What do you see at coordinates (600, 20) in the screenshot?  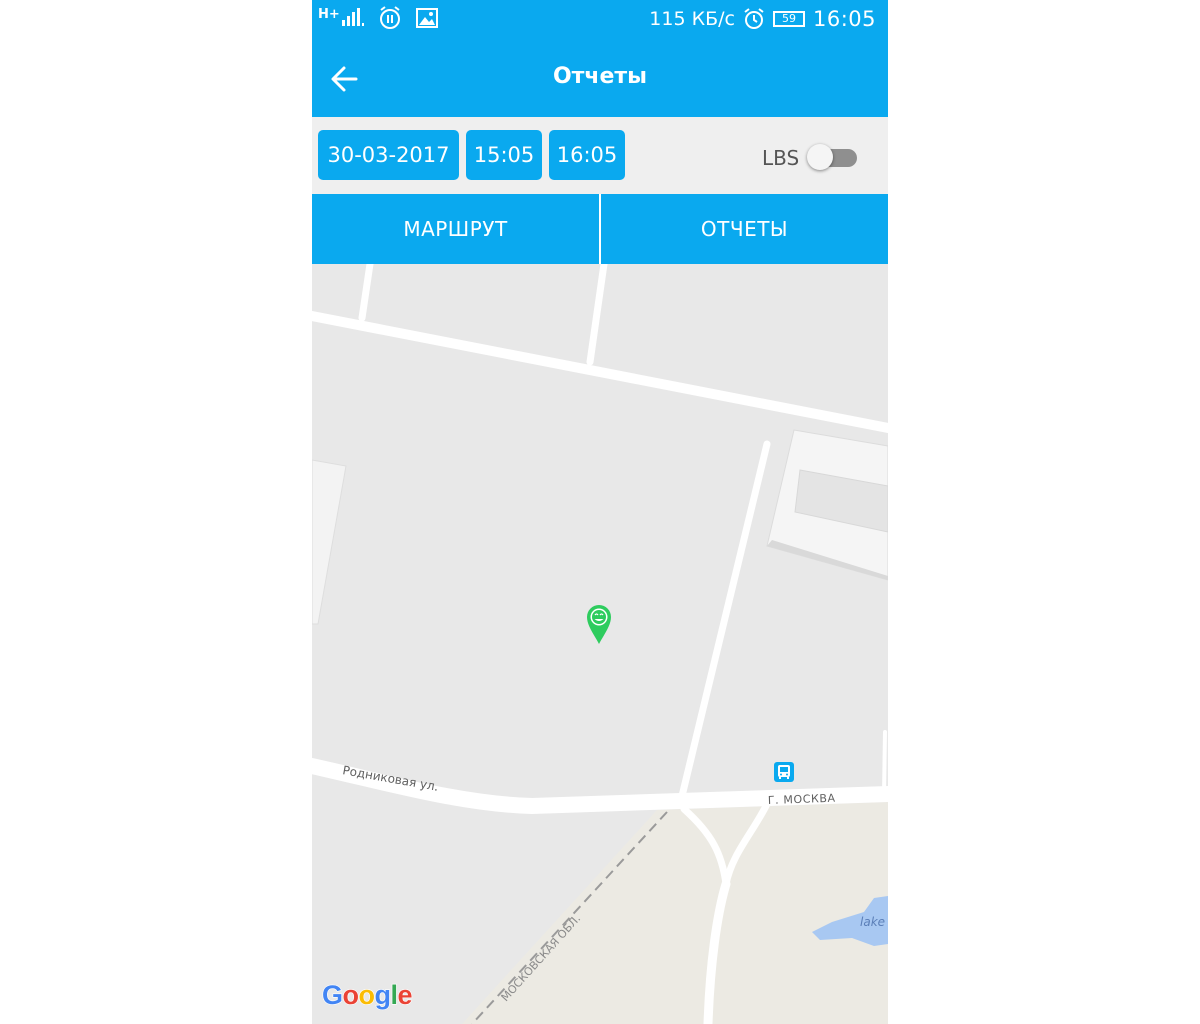 I see `status-bar: H+ 115 КБ/с 59 16:05` at bounding box center [600, 20].